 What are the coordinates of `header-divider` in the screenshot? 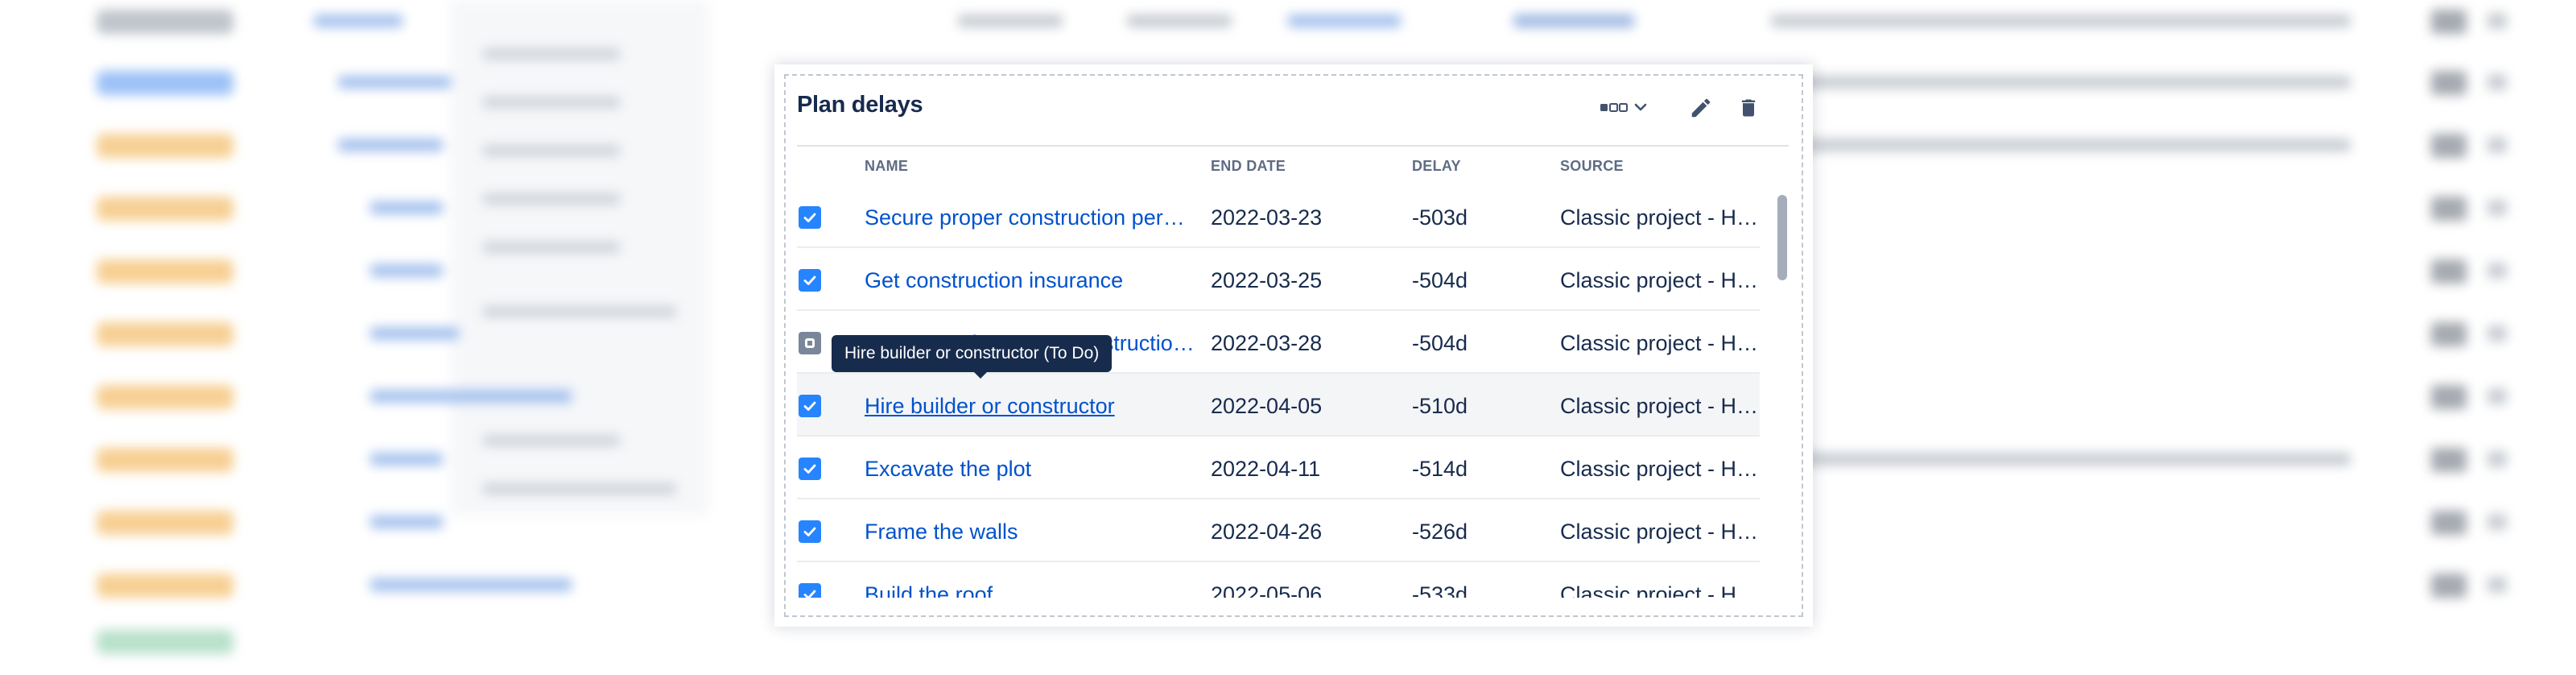 It's located at (1293, 146).